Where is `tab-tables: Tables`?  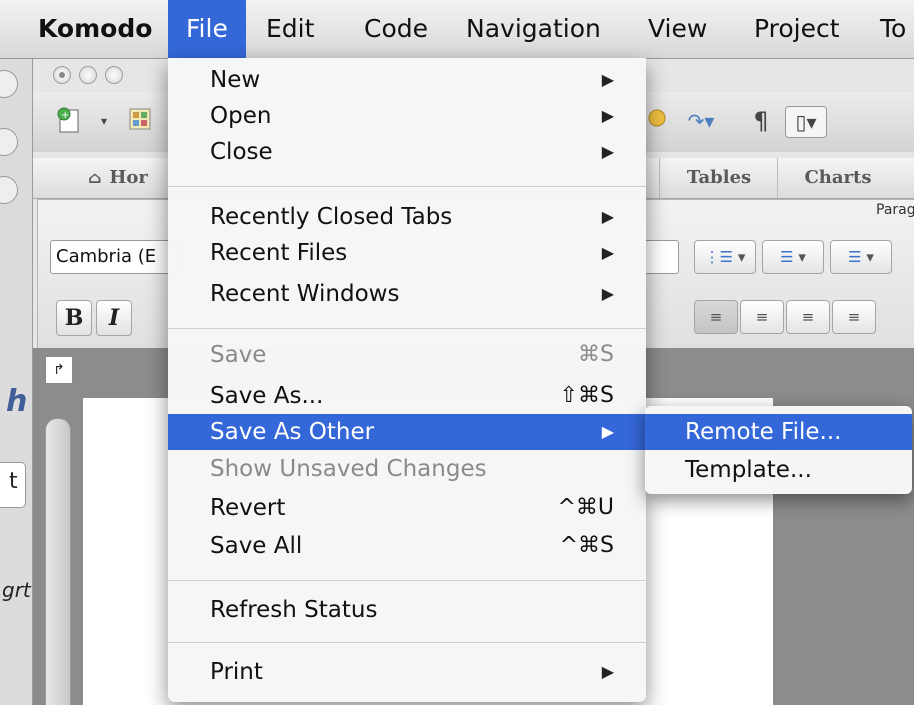 tab-tables: Tables is located at coordinates (718, 178).